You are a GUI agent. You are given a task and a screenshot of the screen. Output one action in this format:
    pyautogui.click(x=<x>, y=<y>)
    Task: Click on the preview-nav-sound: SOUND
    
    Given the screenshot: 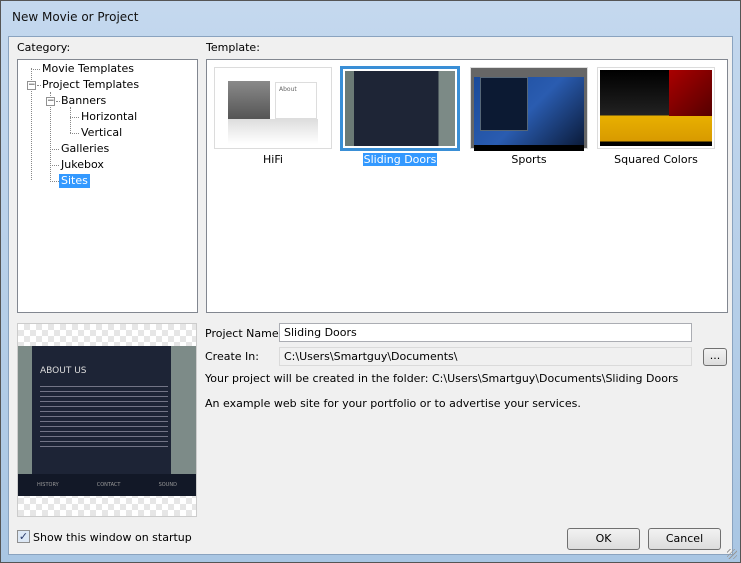 What is the action you would take?
    pyautogui.click(x=167, y=485)
    